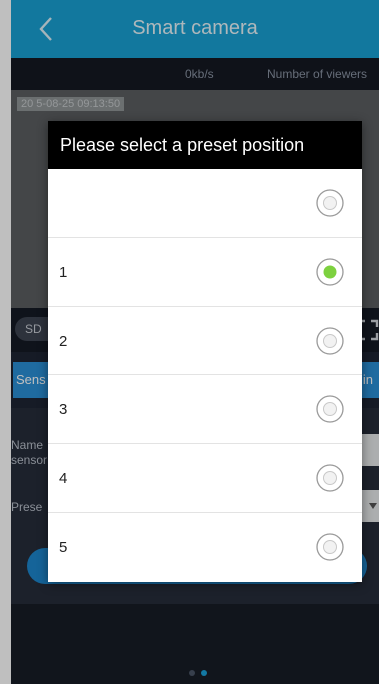 The image size is (379, 684). Describe the element at coordinates (330, 272) in the screenshot. I see `radio-selected-icon` at that location.